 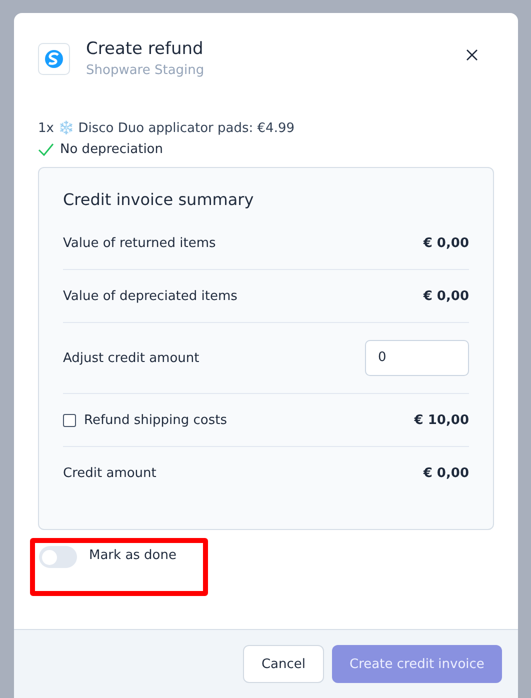 I want to click on row-label: Refund shipping costs, so click(x=155, y=420).